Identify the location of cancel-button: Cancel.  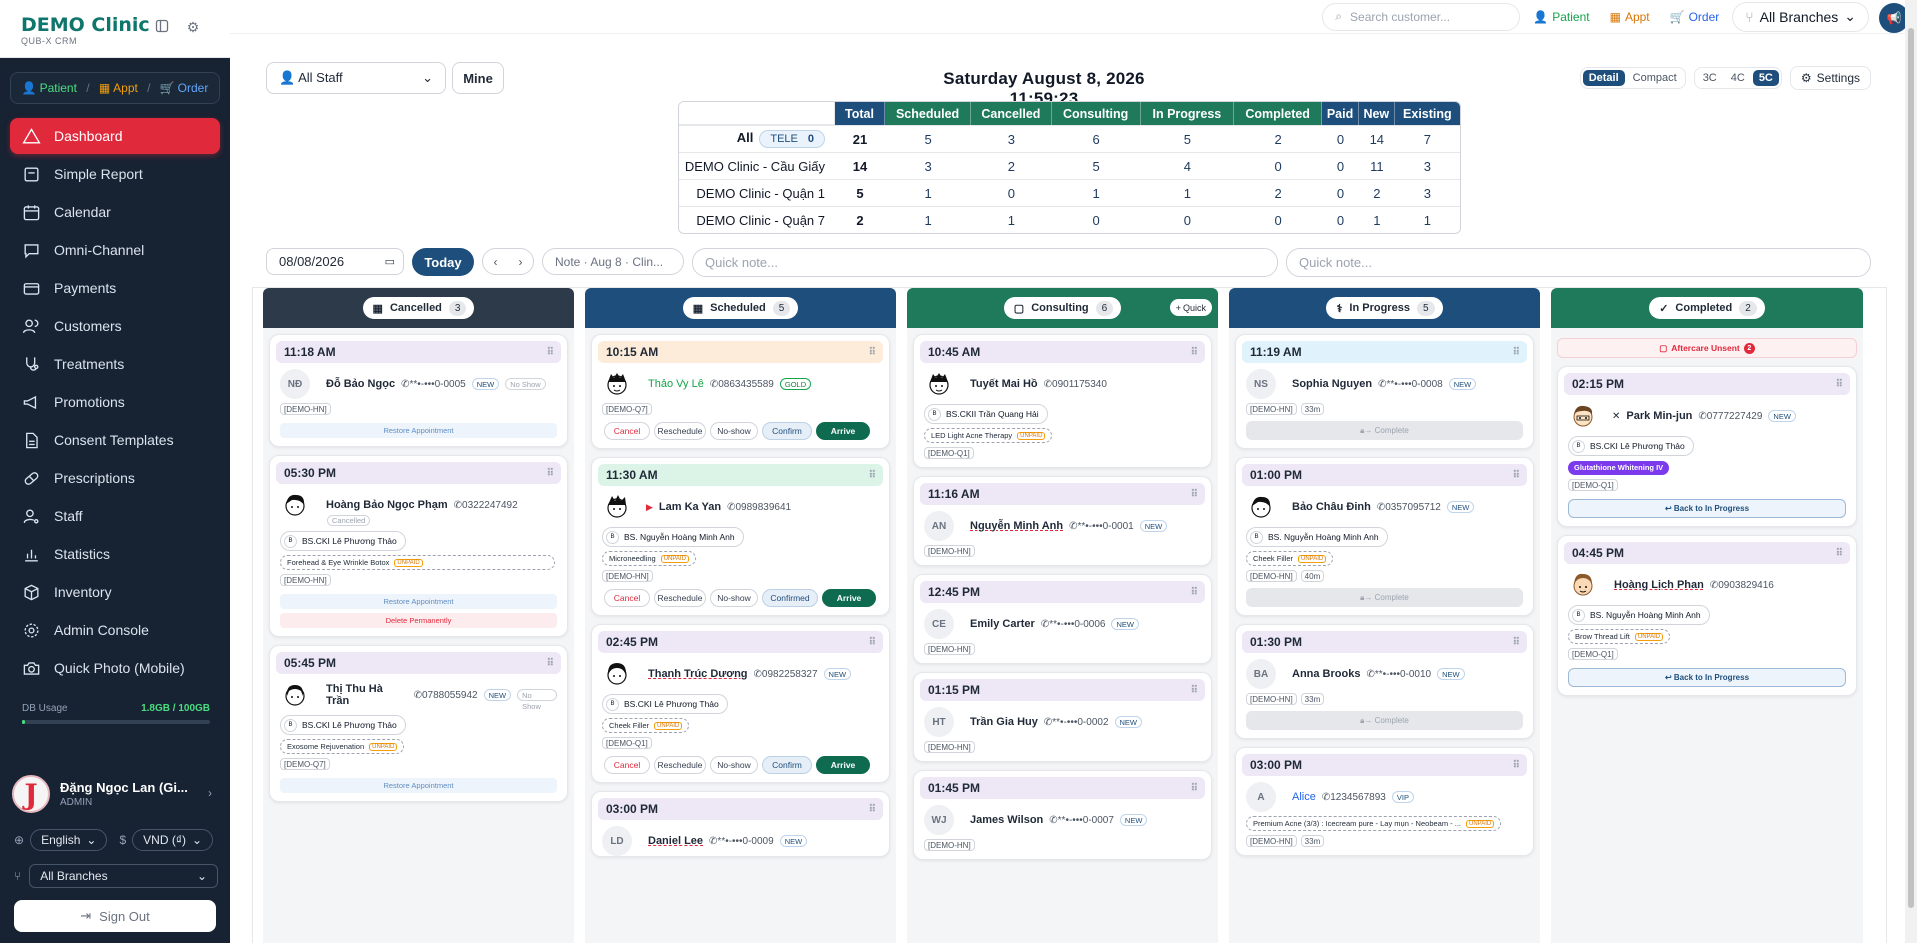
(627, 765).